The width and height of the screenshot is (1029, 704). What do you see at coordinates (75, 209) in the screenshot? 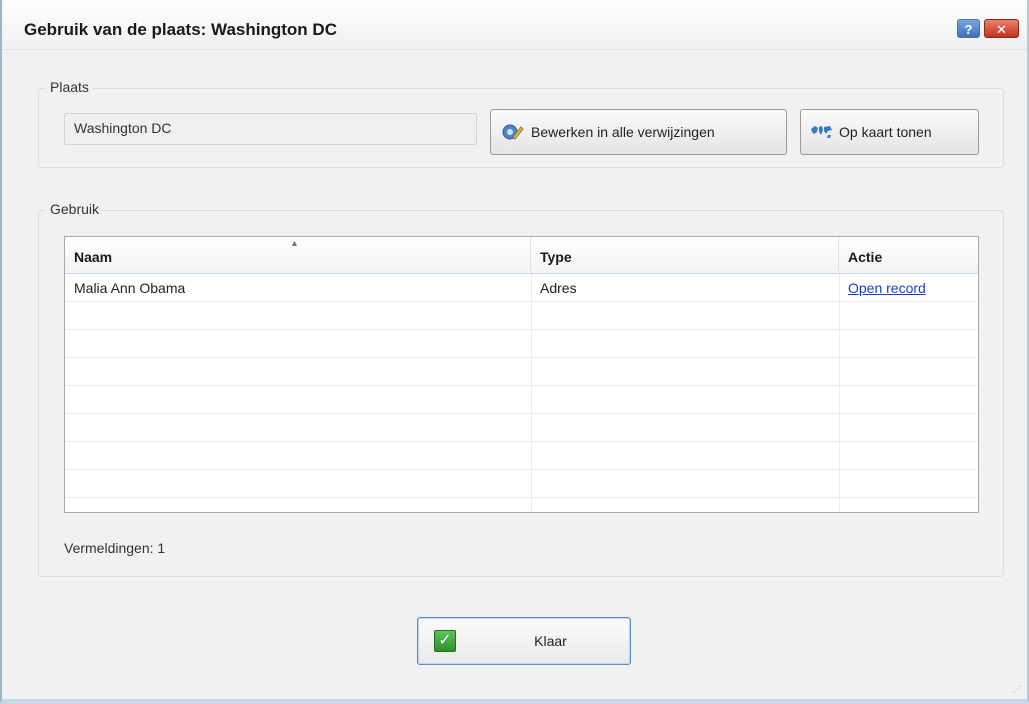
I see `usage-group-label: Gebruik` at bounding box center [75, 209].